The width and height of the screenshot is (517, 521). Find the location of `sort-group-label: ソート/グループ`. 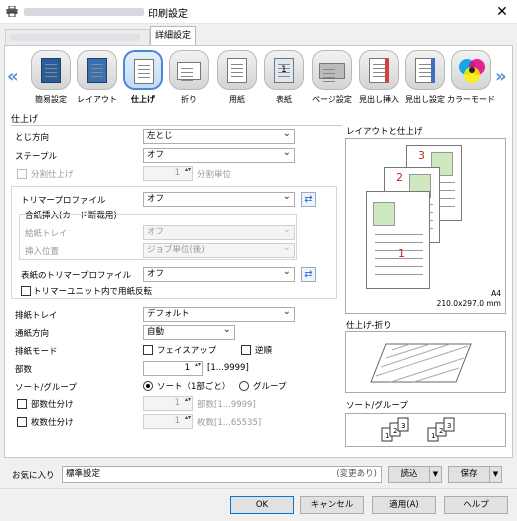

sort-group-label: ソート/グループ is located at coordinates (46, 388).